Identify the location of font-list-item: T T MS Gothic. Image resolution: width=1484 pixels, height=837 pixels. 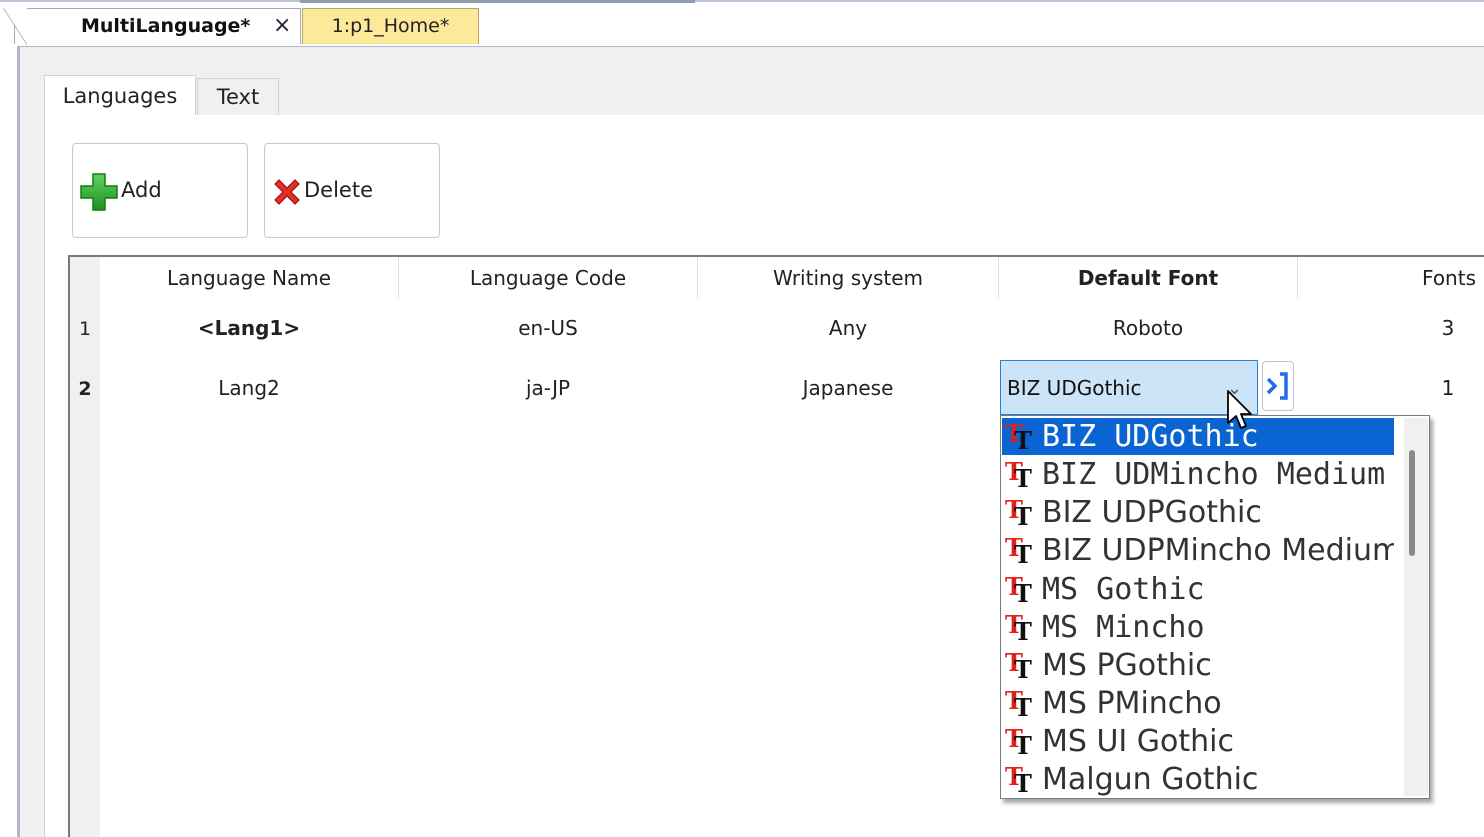
(1198, 589).